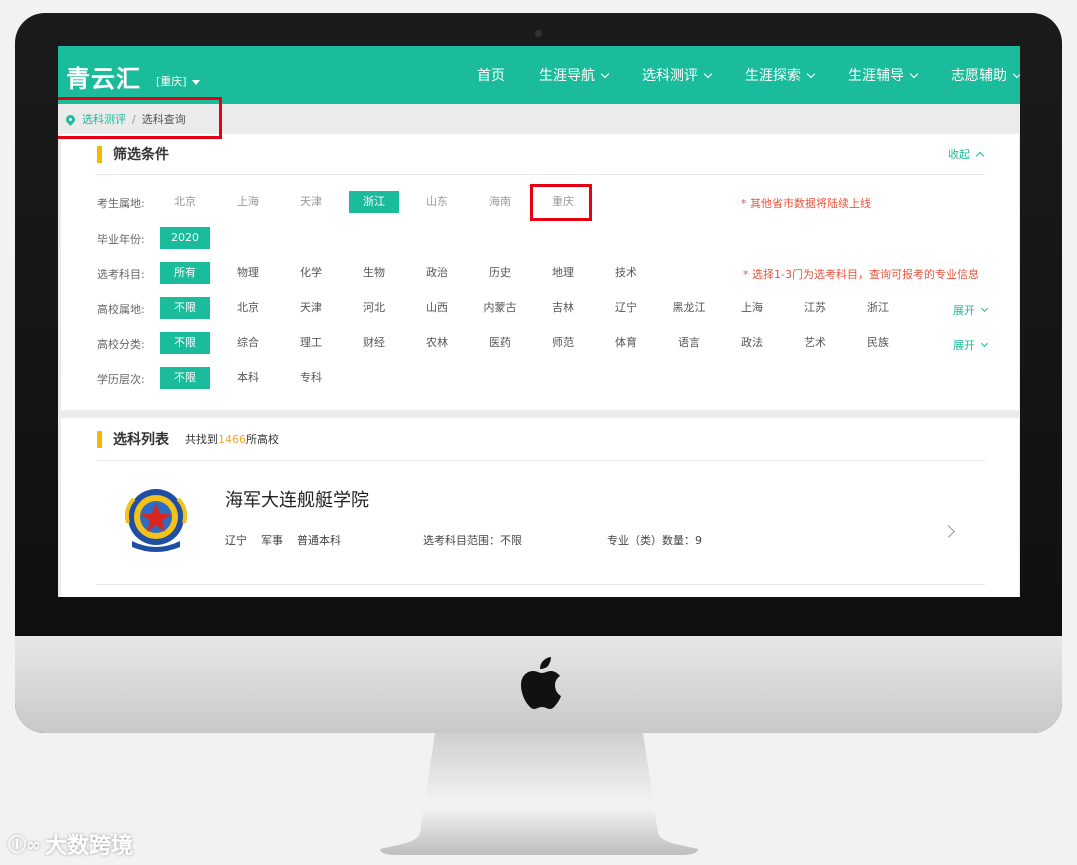  I want to click on main-menu: 首页 生涯导航 选科测评 生涯探索 生涯辅导 志愿辅助, so click(748, 75).